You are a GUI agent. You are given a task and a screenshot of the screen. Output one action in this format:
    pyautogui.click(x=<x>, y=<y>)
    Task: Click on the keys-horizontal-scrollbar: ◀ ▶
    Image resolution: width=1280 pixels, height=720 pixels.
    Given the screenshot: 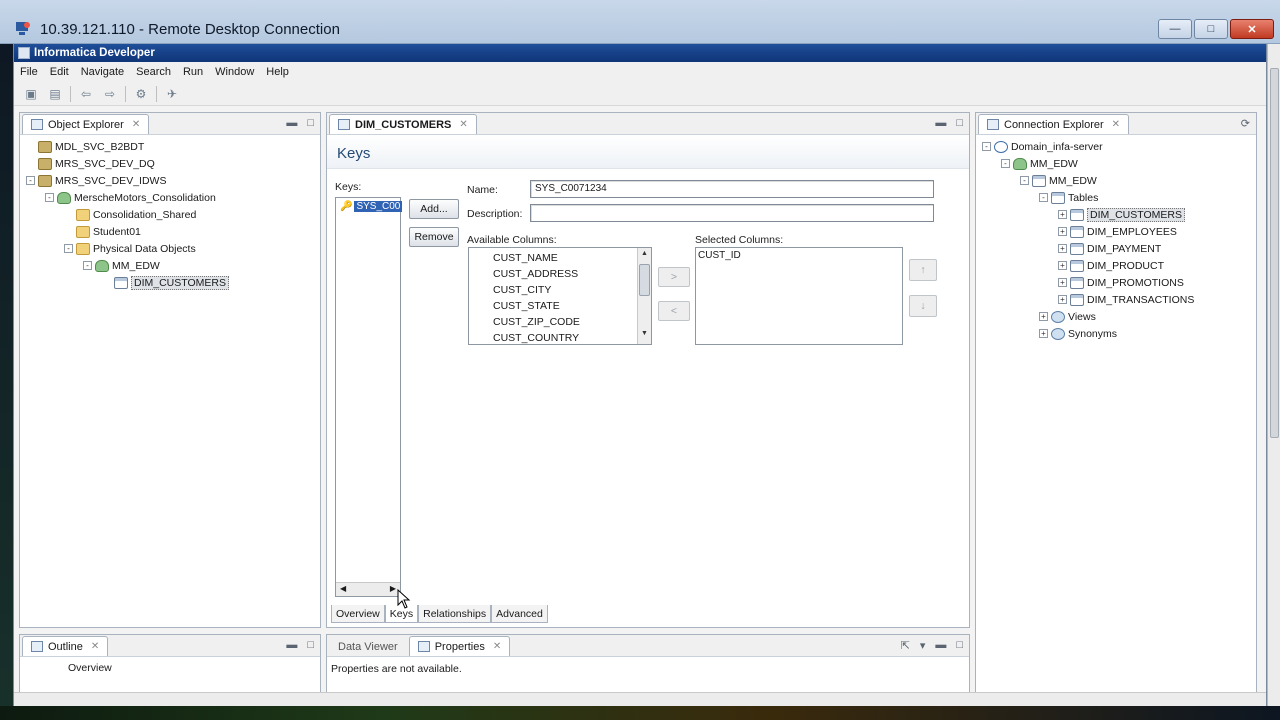 What is the action you would take?
    pyautogui.click(x=368, y=589)
    